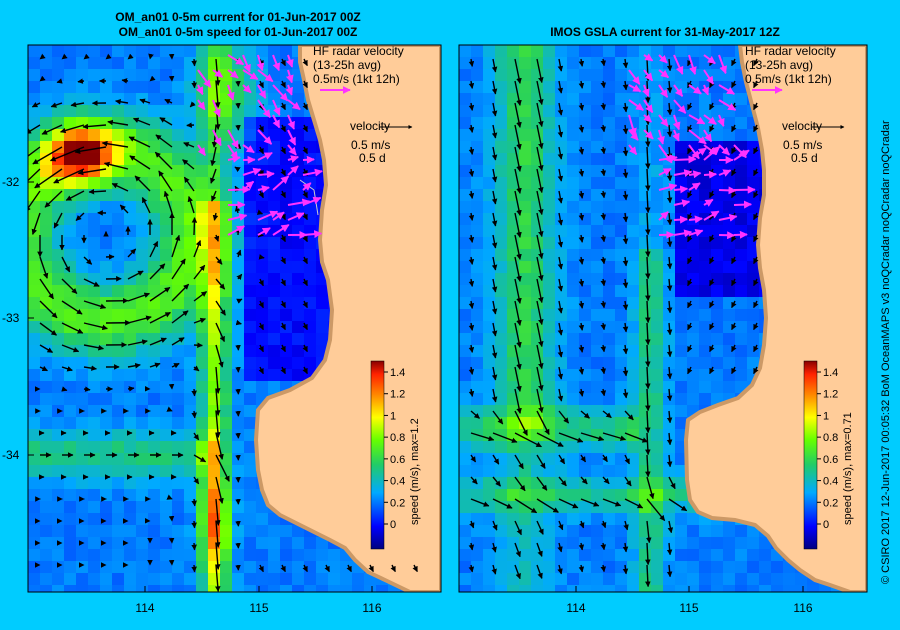 This screenshot has width=900, height=630. What do you see at coordinates (370, 126) in the screenshot?
I see `left-velocity-legend-title: velocity` at bounding box center [370, 126].